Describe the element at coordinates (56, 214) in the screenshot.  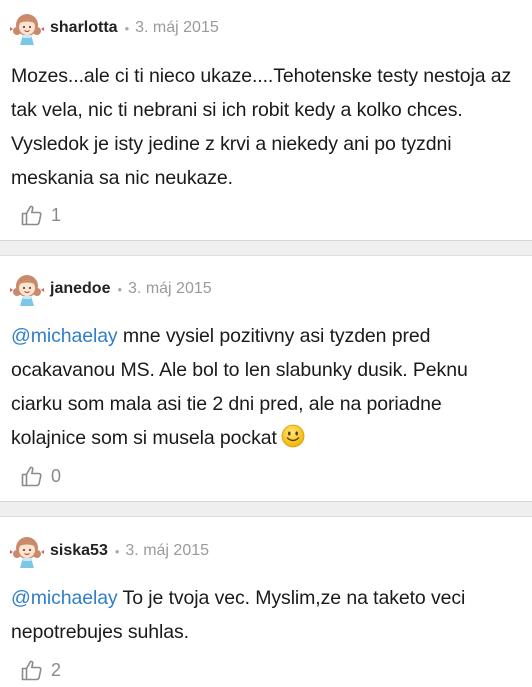
I see `like-count: 1` at that location.